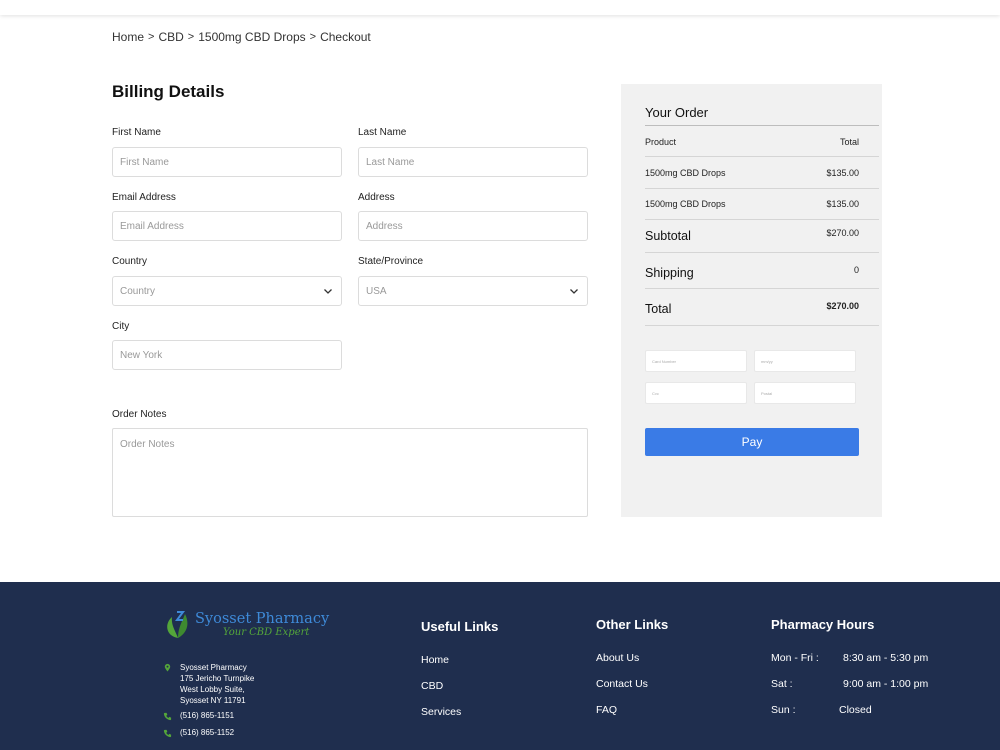 Image resolution: width=1000 pixels, height=750 pixels. I want to click on product-column-header: Product, so click(661, 142).